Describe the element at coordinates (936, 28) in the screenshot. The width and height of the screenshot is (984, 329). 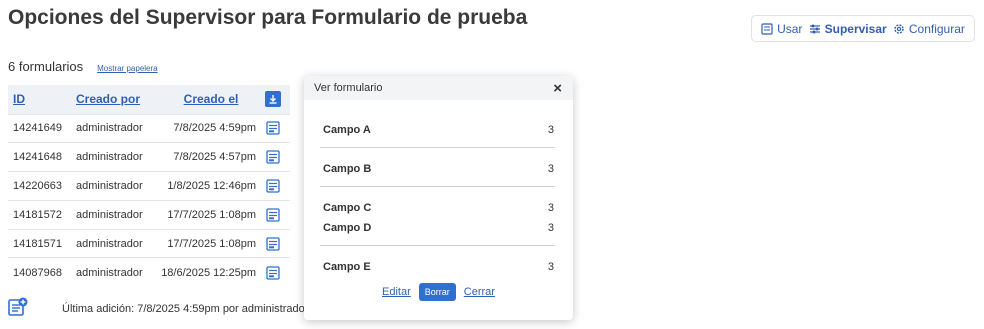
I see `mode-configure-label: Configurar` at that location.